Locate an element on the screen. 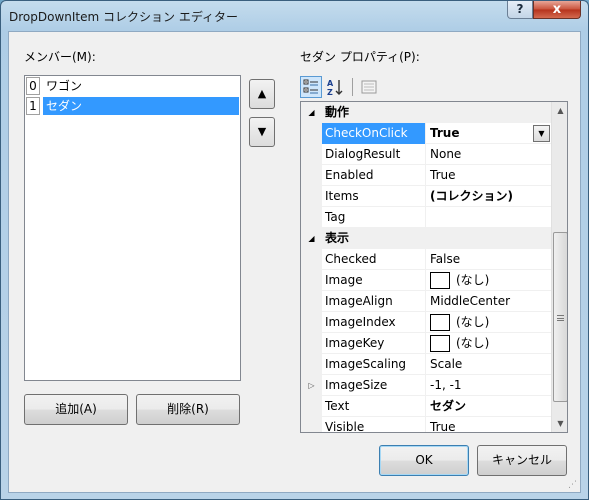 The height and width of the screenshot is (500, 589). categorized-icon is located at coordinates (310, 86).